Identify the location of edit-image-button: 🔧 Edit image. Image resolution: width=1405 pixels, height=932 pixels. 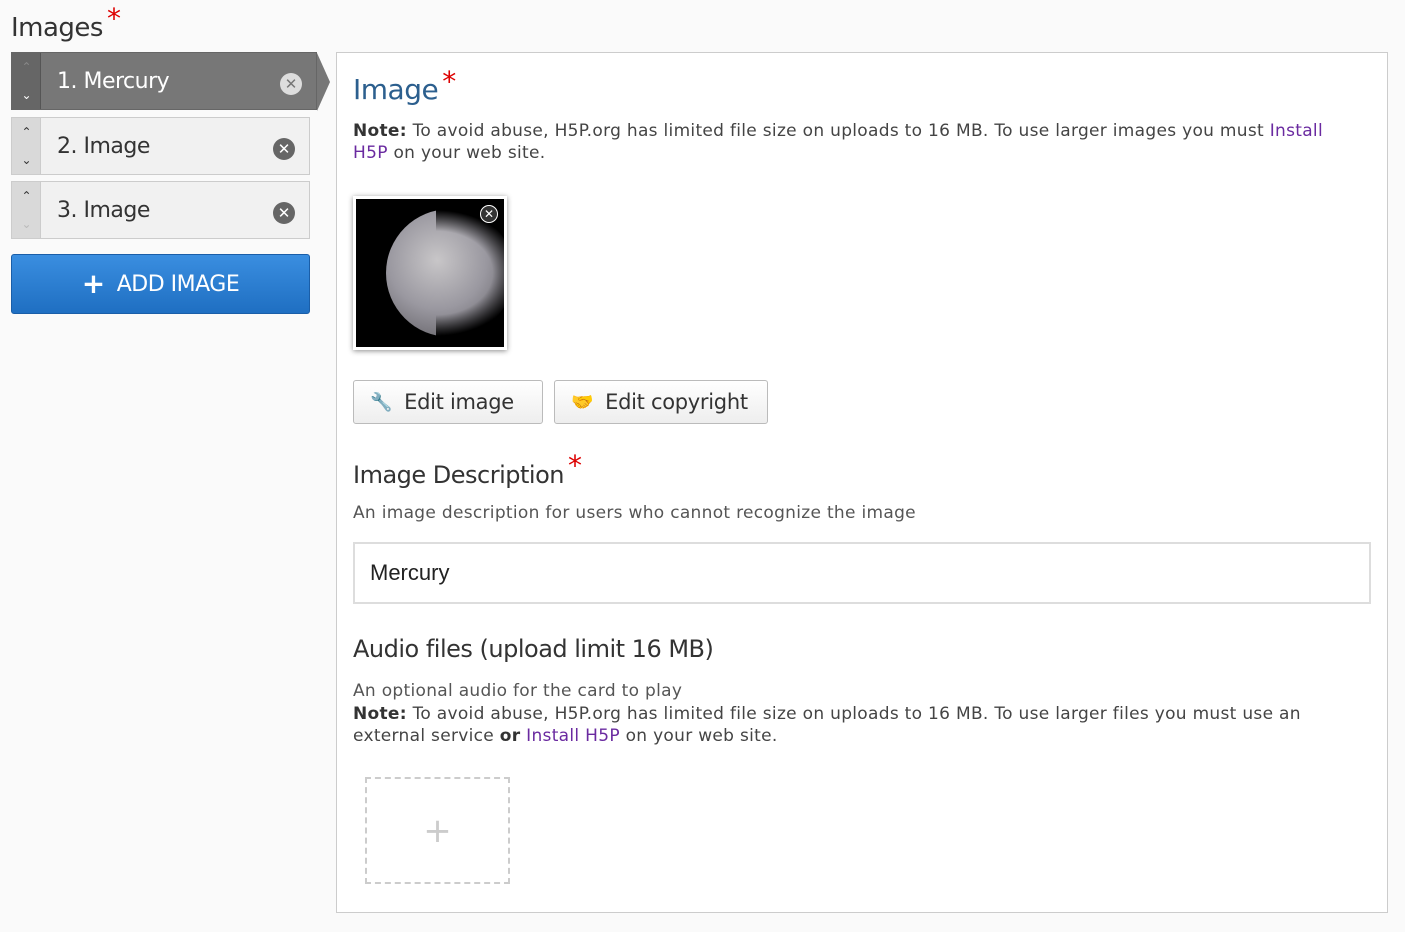
(448, 402).